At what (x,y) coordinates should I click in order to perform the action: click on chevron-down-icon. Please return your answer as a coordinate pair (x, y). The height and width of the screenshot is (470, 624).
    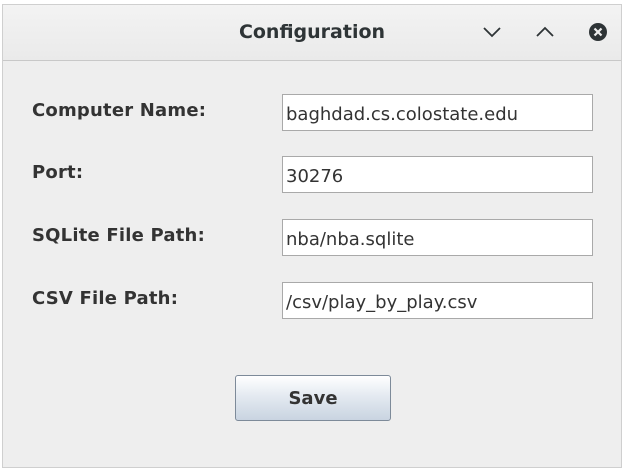
    Looking at the image, I should click on (492, 32).